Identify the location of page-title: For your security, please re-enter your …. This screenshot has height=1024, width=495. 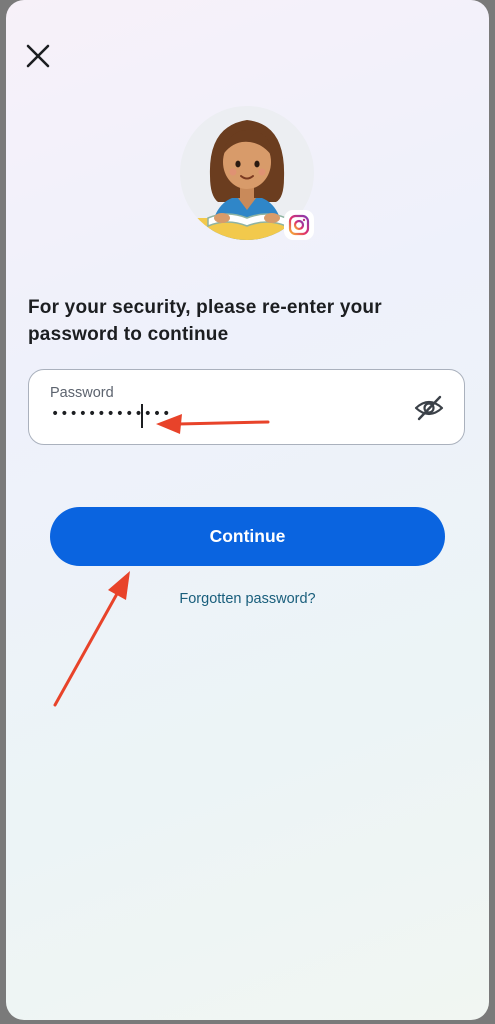
(205, 321).